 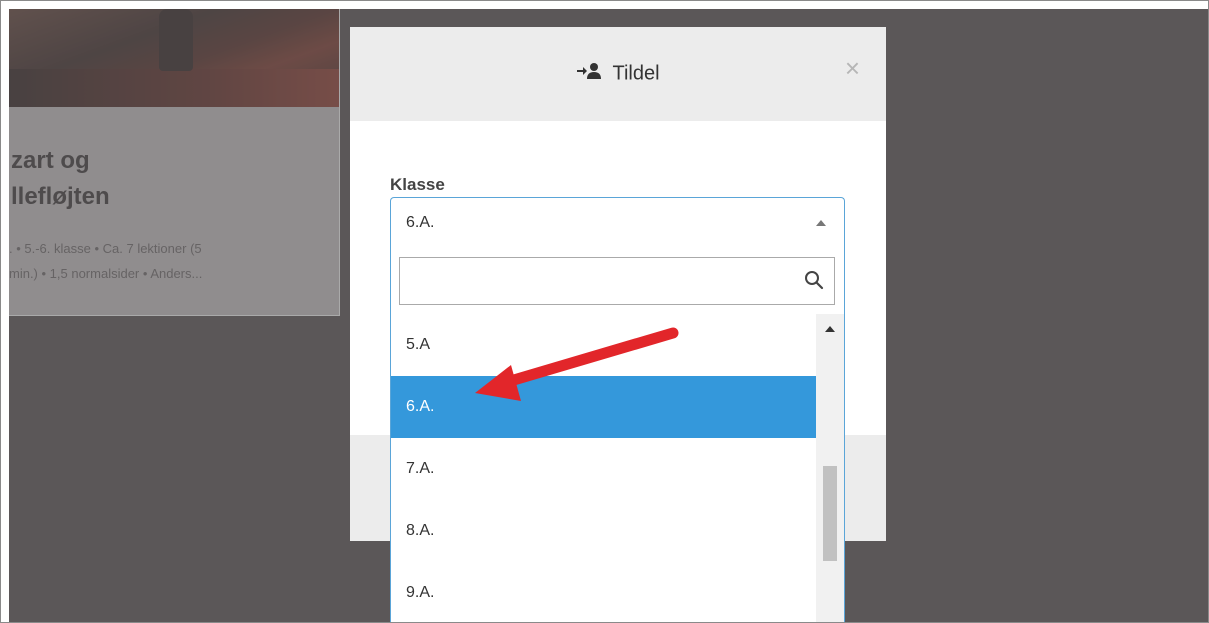 I want to click on close-icon: ×, so click(x=852, y=68).